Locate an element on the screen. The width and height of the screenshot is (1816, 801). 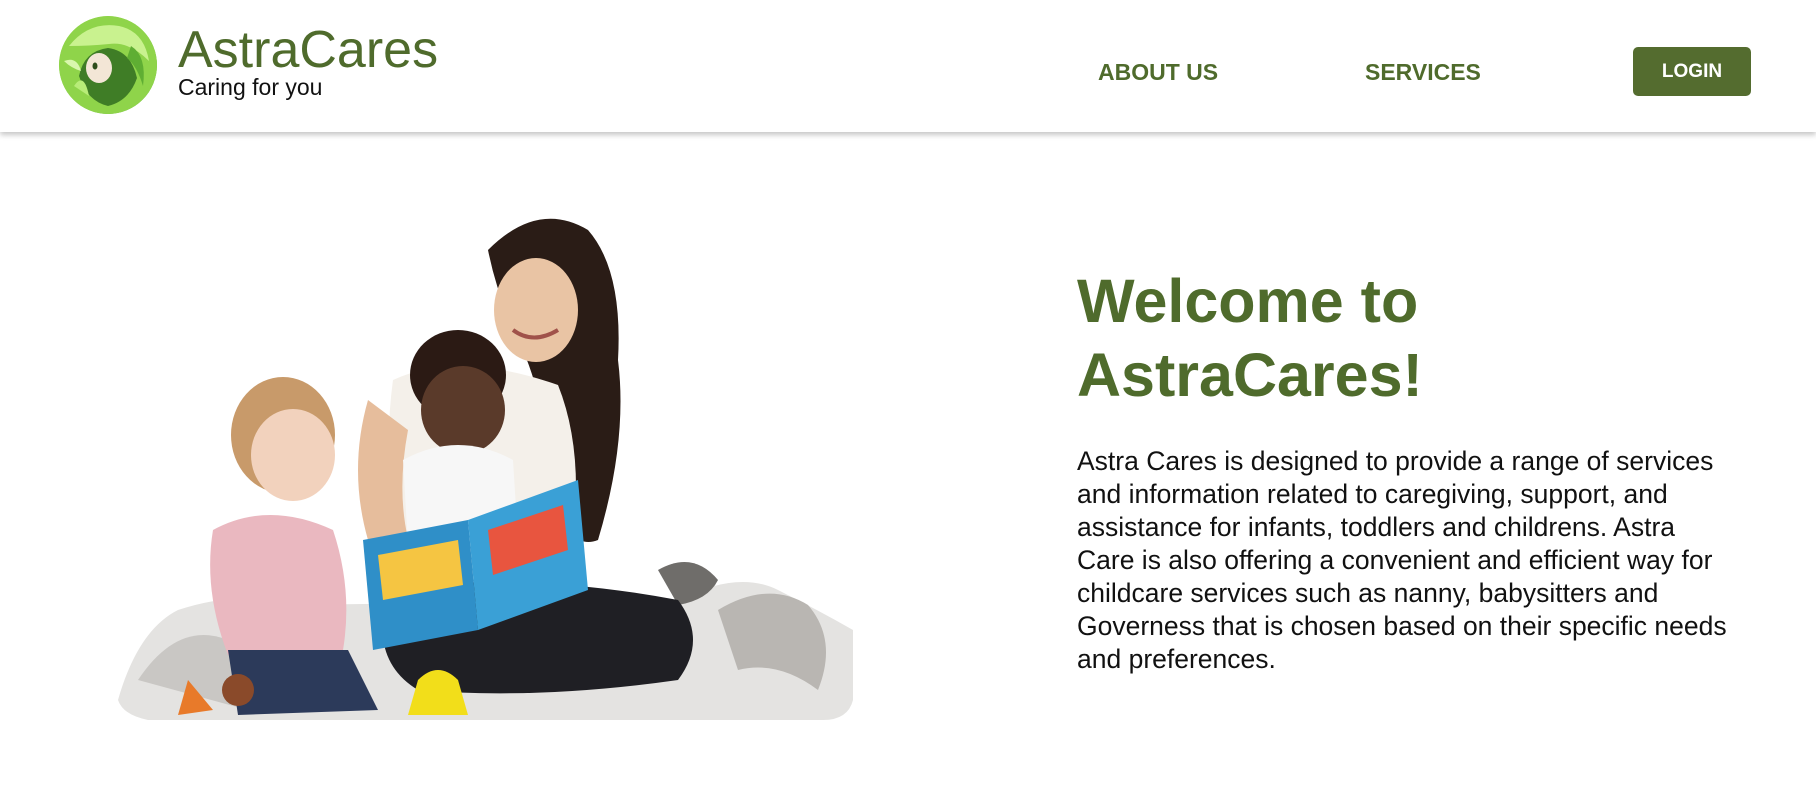
hero-title-line2: AstraCares! is located at coordinates (1250, 375).